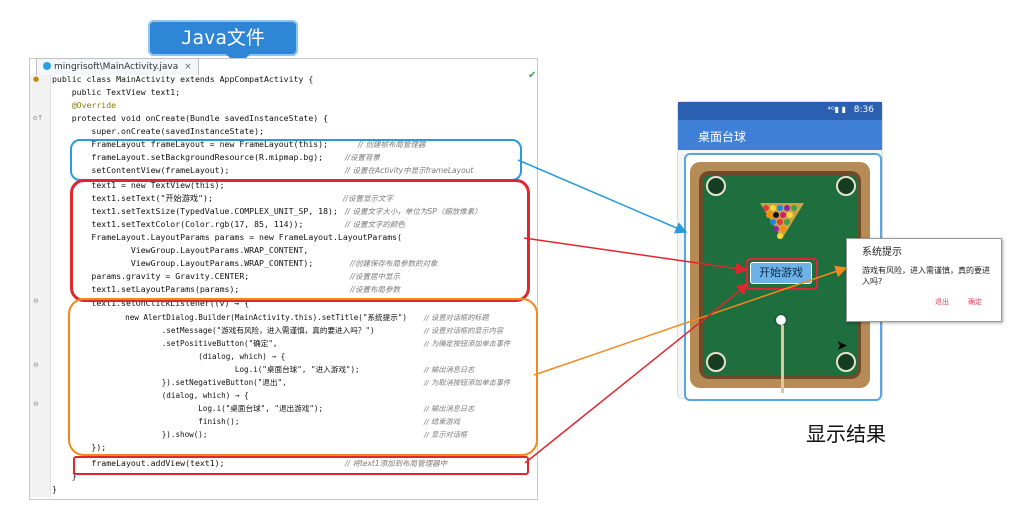  What do you see at coordinates (635, 256) in the screenshot?
I see `textview-arrow` at bounding box center [635, 256].